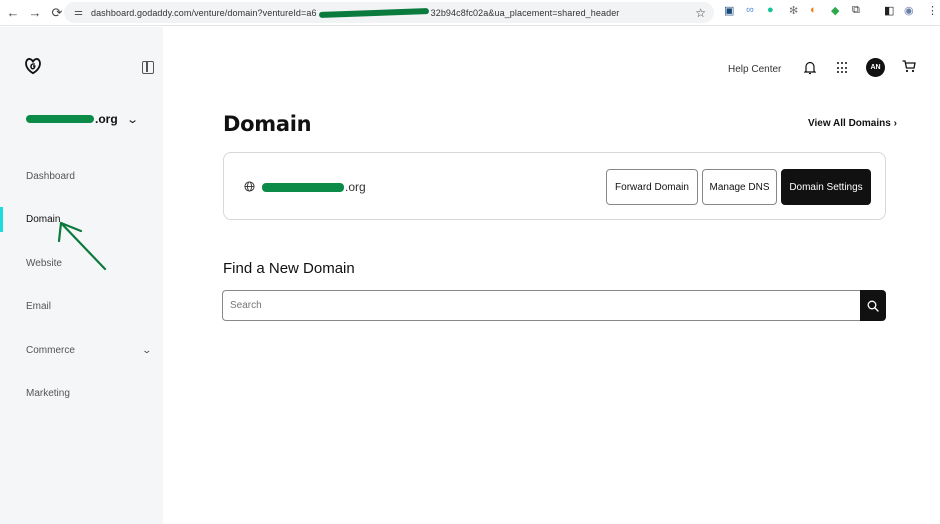  I want to click on evernote-icon: ◆, so click(835, 10).